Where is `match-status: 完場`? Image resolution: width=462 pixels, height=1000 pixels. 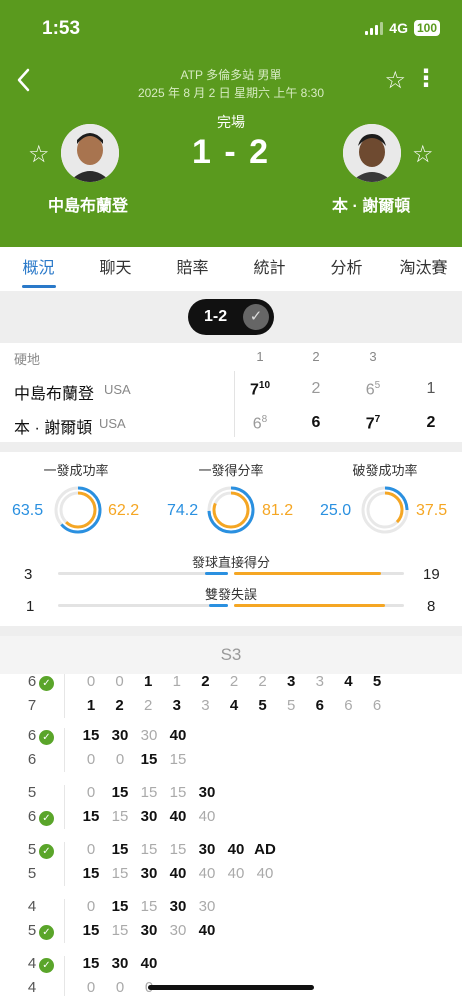
match-status: 完場 is located at coordinates (231, 122).